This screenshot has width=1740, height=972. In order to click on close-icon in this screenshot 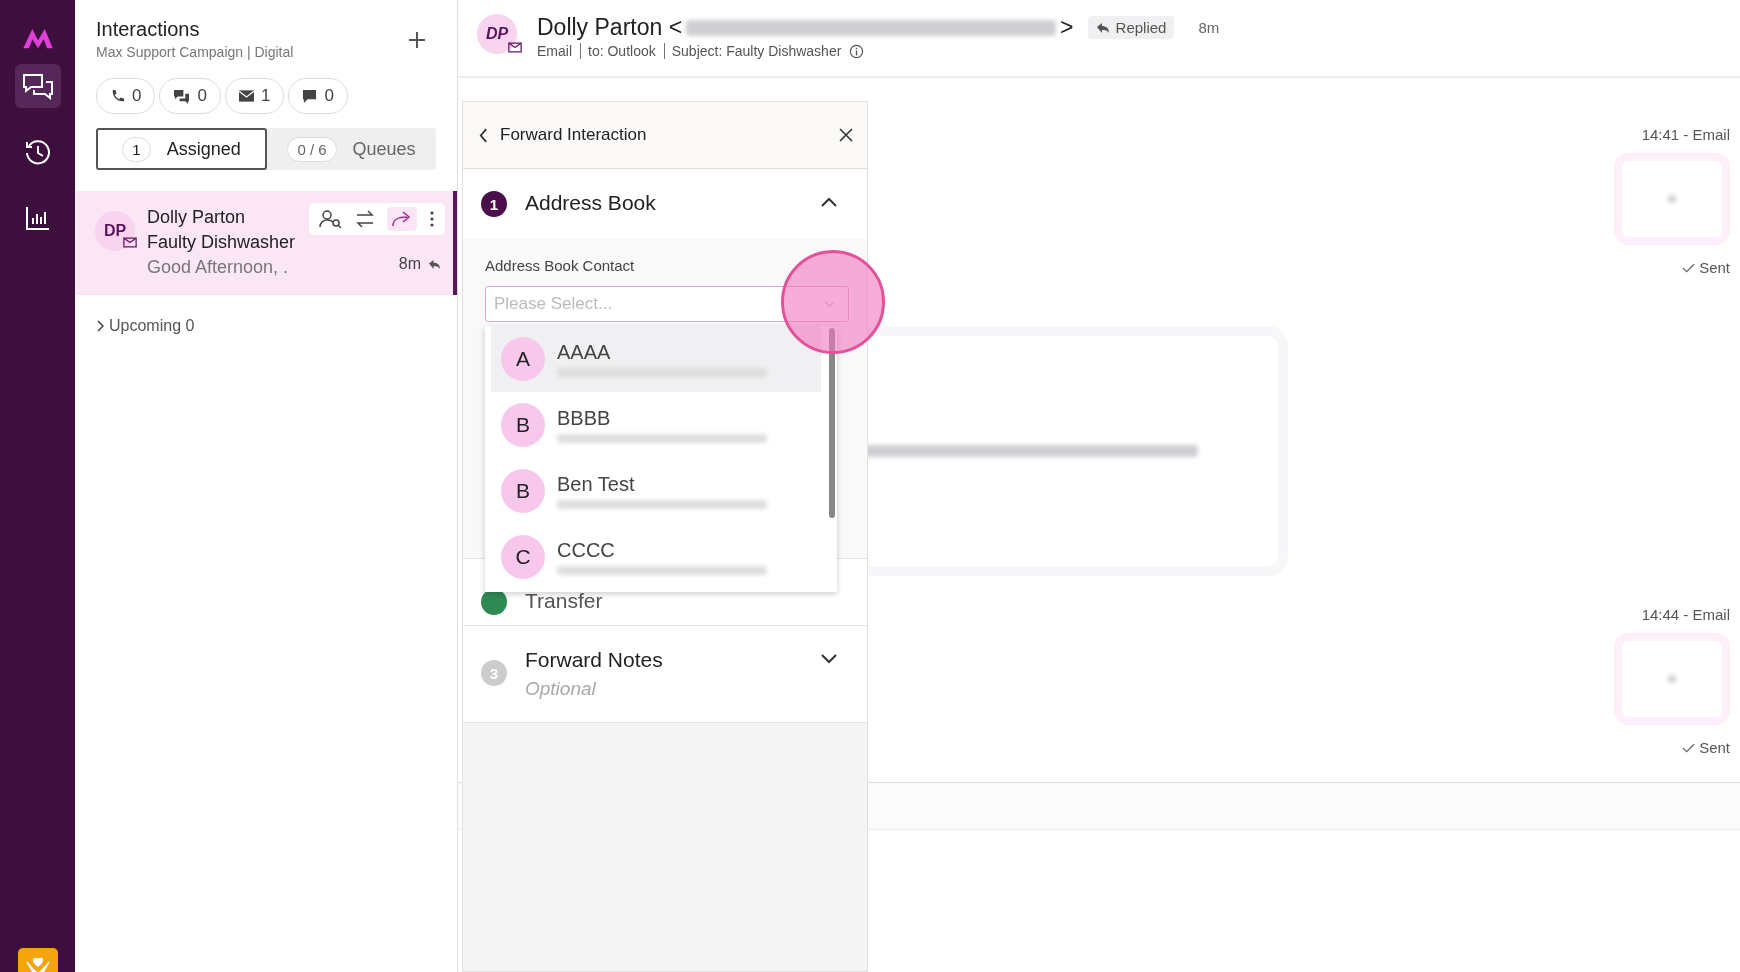, I will do `click(846, 135)`.